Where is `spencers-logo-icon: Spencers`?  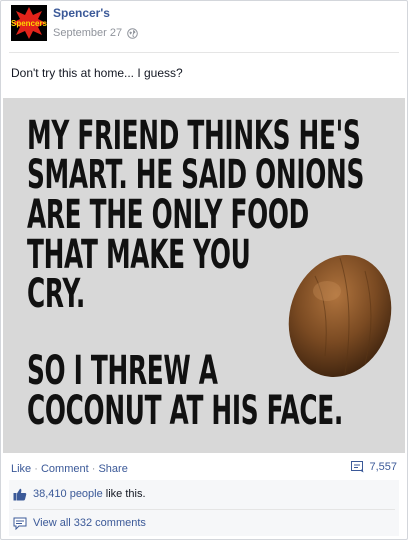 spencers-logo-icon: Spencers is located at coordinates (29, 23).